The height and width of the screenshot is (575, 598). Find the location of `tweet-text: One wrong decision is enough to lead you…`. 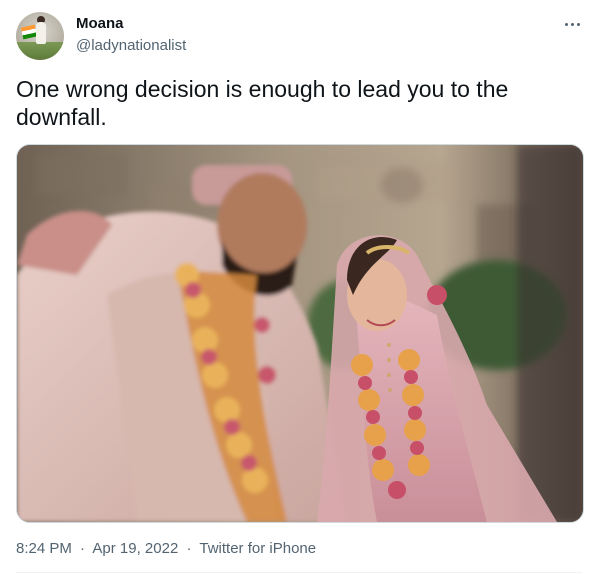

tweet-text: One wrong decision is enough to lead you… is located at coordinates (262, 103).